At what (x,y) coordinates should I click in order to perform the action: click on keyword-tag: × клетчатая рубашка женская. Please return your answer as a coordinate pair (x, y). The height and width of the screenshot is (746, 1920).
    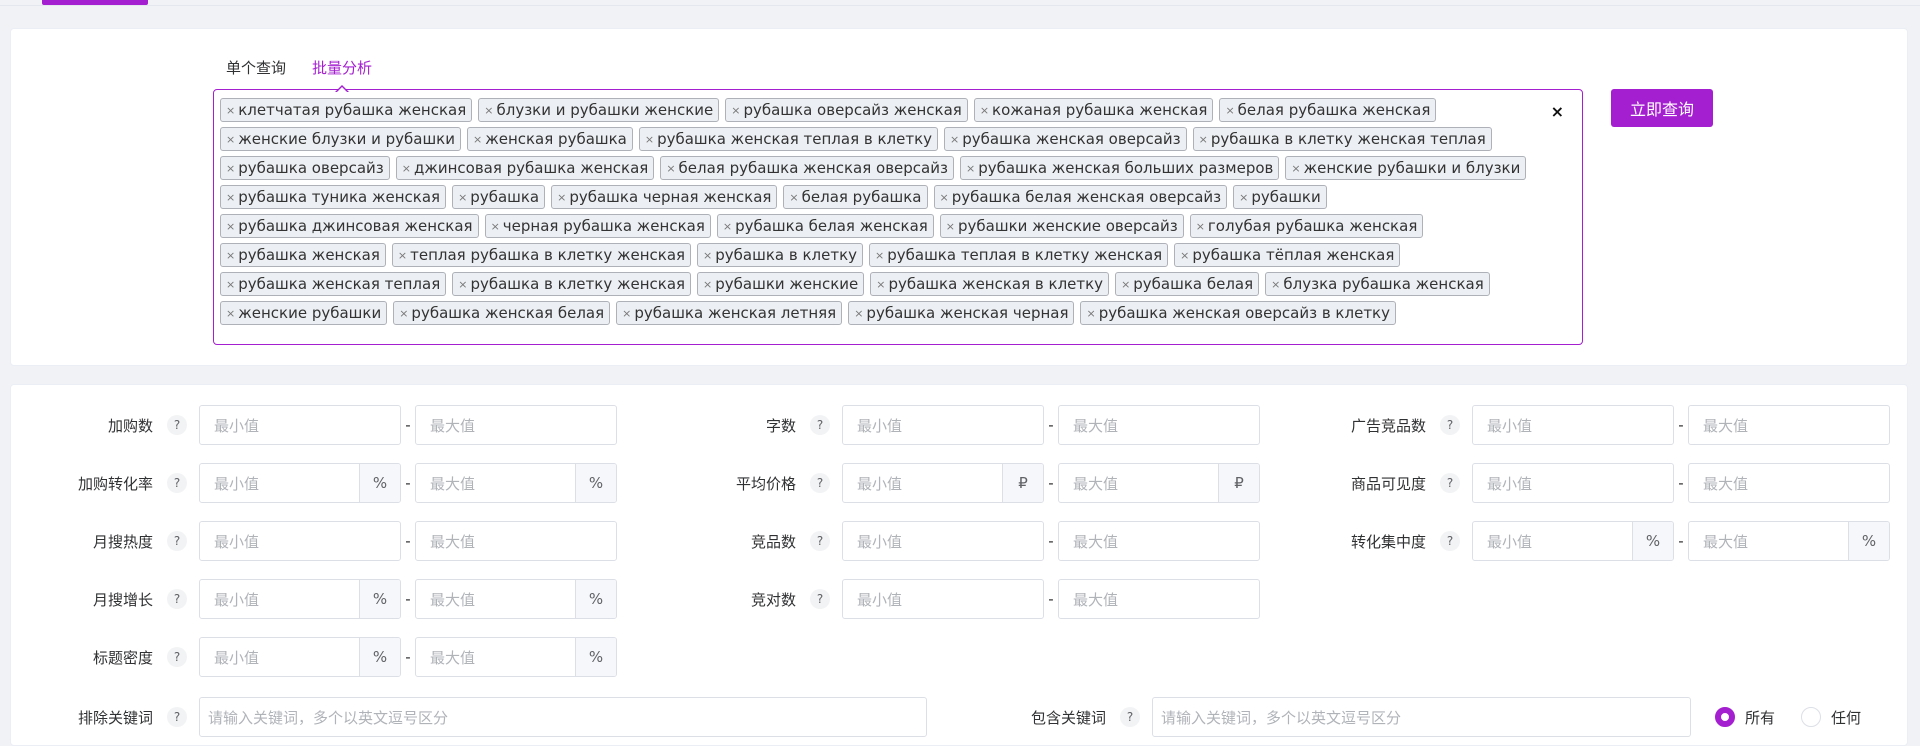
    Looking at the image, I should click on (346, 110).